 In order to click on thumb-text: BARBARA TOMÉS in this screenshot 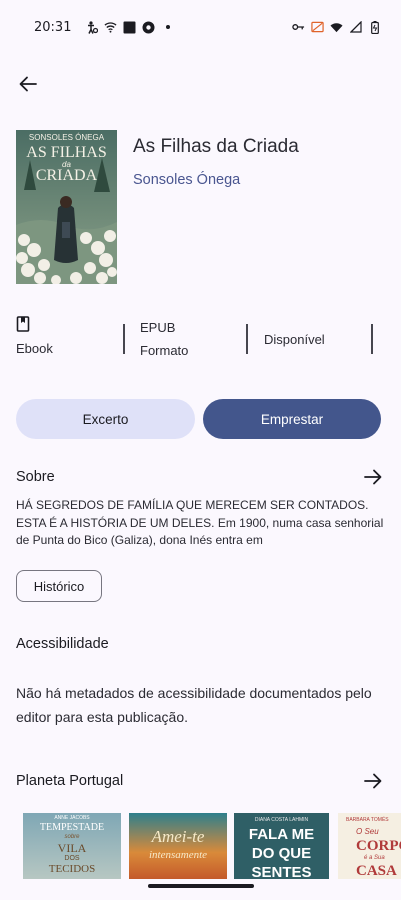, I will do `click(367, 820)`.